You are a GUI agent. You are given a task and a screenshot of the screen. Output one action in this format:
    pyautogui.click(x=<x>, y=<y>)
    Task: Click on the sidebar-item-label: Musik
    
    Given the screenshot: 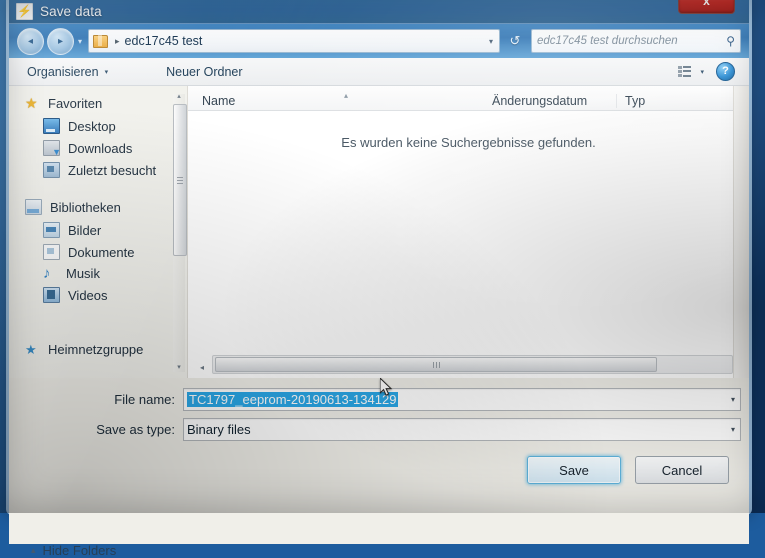 What is the action you would take?
    pyautogui.click(x=83, y=273)
    